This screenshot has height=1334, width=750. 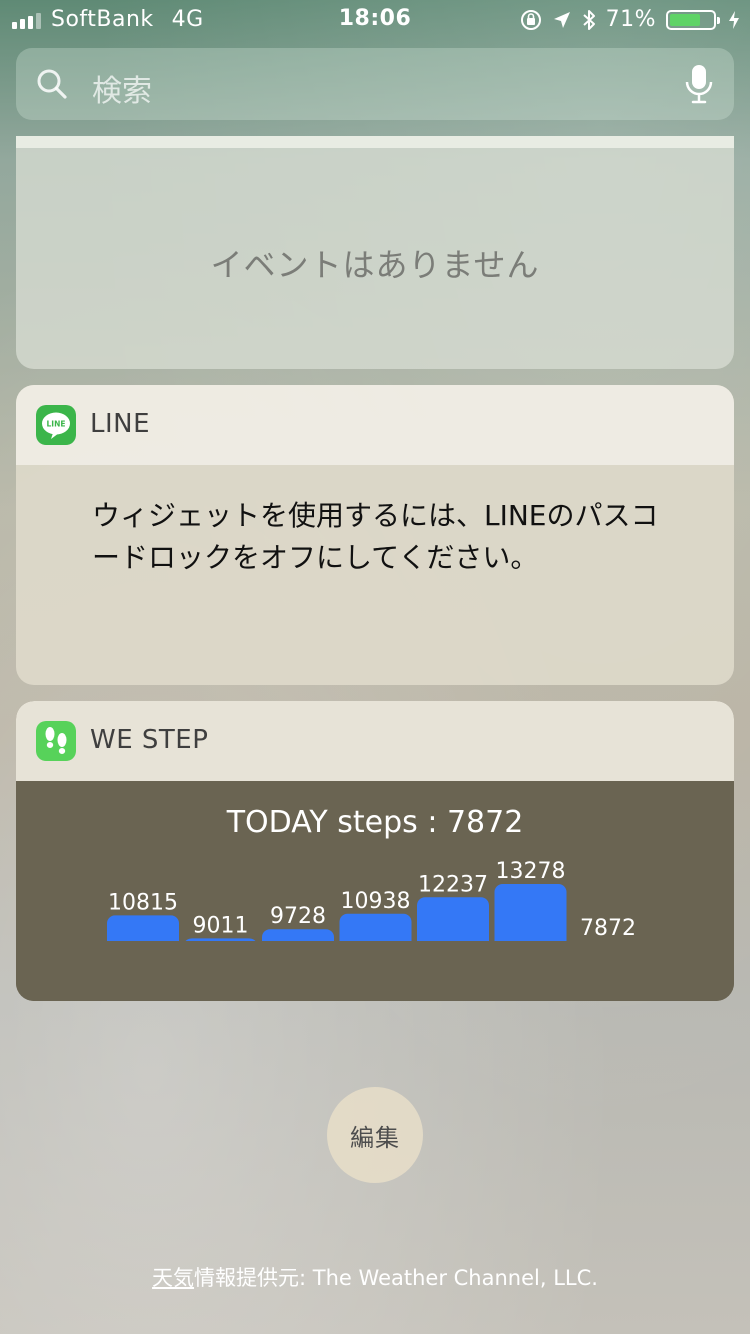 I want to click on bluetooth-icon, so click(x=588, y=19).